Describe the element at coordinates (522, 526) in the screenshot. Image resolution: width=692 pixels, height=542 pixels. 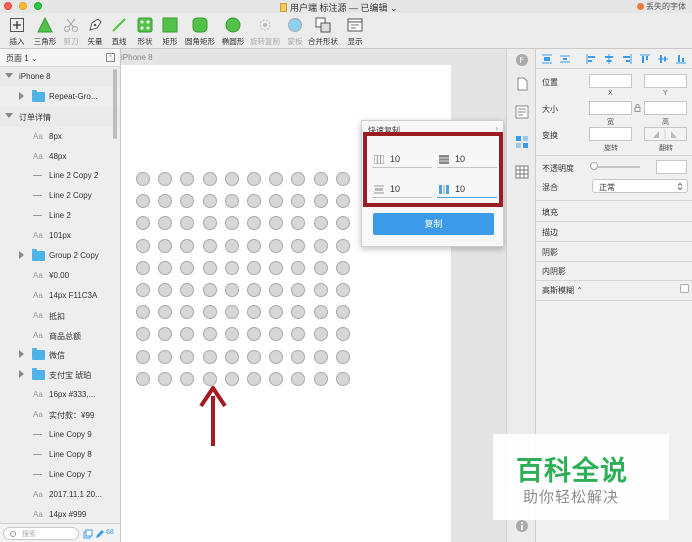
I see `info-icon` at that location.